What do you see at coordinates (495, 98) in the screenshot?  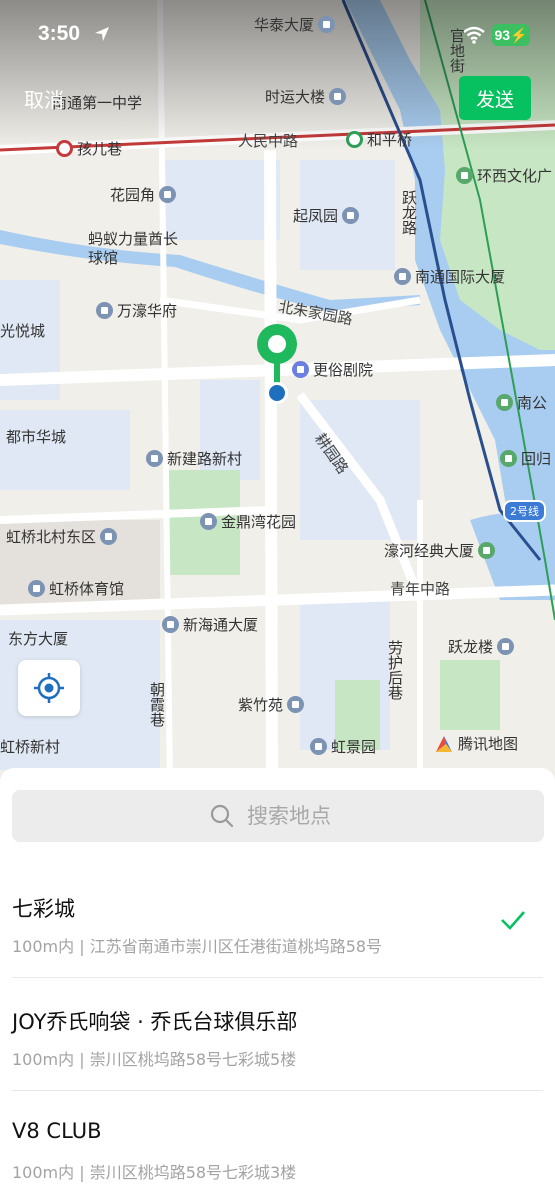 I see `send-button: 发送` at bounding box center [495, 98].